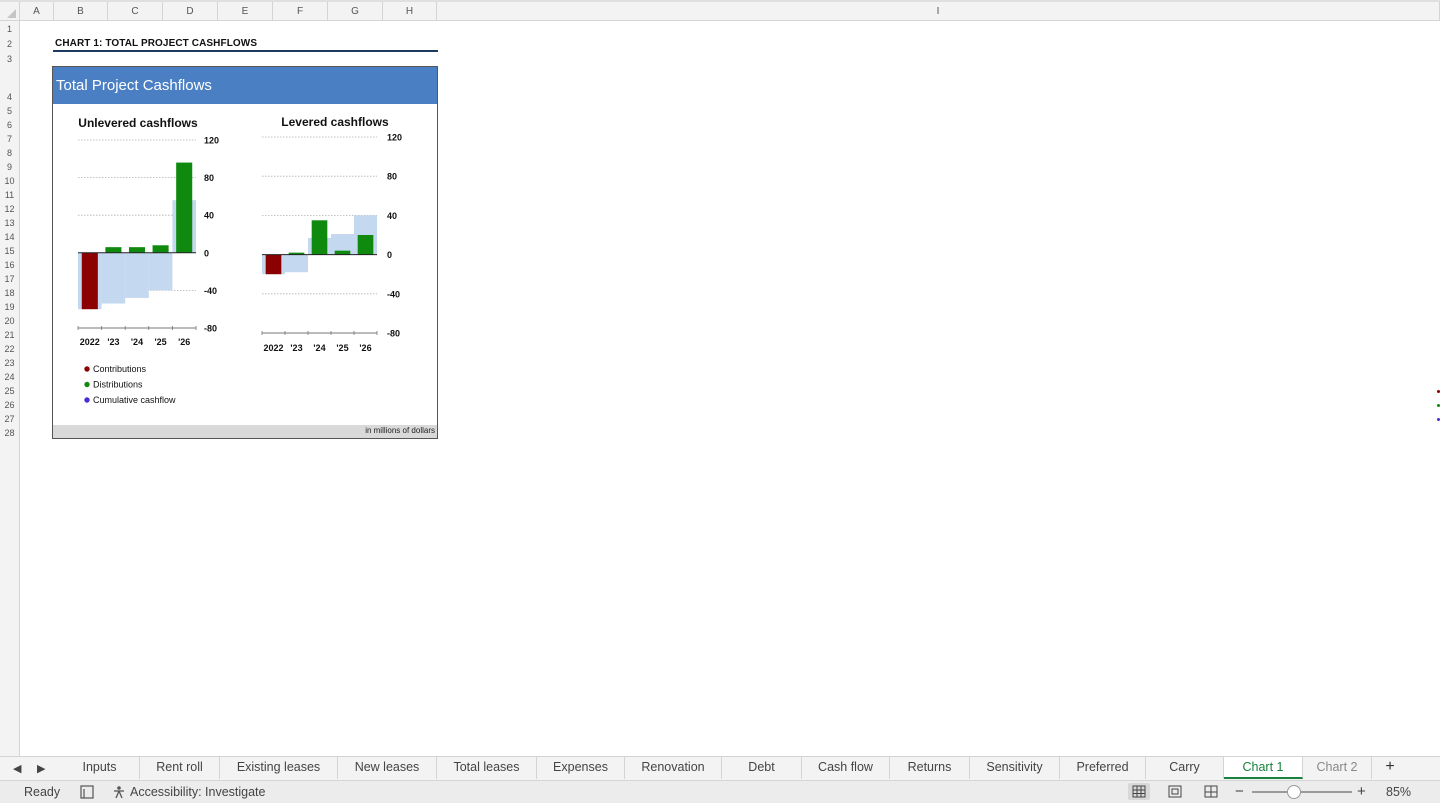  What do you see at coordinates (119, 792) in the screenshot?
I see `accessibility-icon` at bounding box center [119, 792].